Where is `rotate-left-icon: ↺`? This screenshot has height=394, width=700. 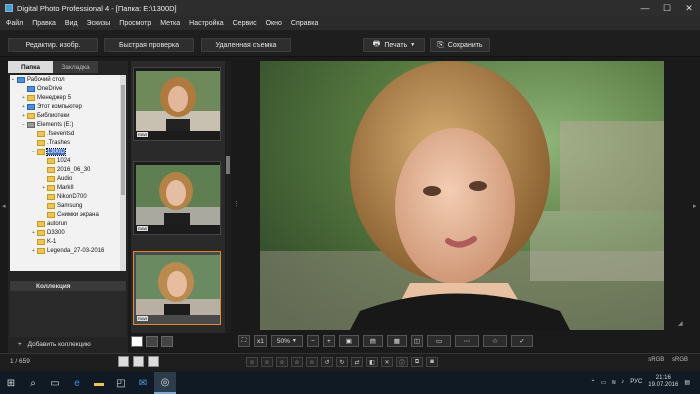
rotate-left-icon: ↺ is located at coordinates (327, 362).